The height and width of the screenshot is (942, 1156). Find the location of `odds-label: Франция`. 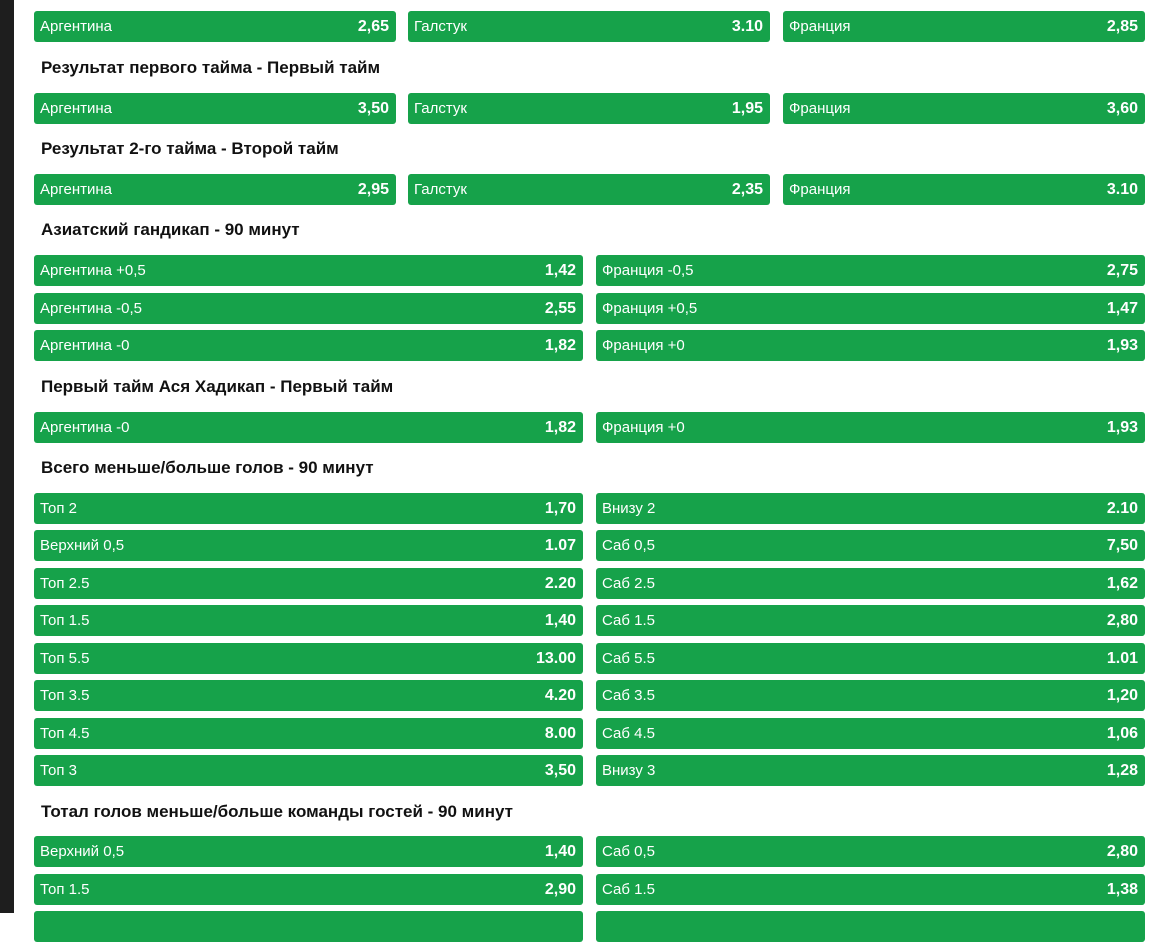

odds-label: Франция is located at coordinates (820, 189).